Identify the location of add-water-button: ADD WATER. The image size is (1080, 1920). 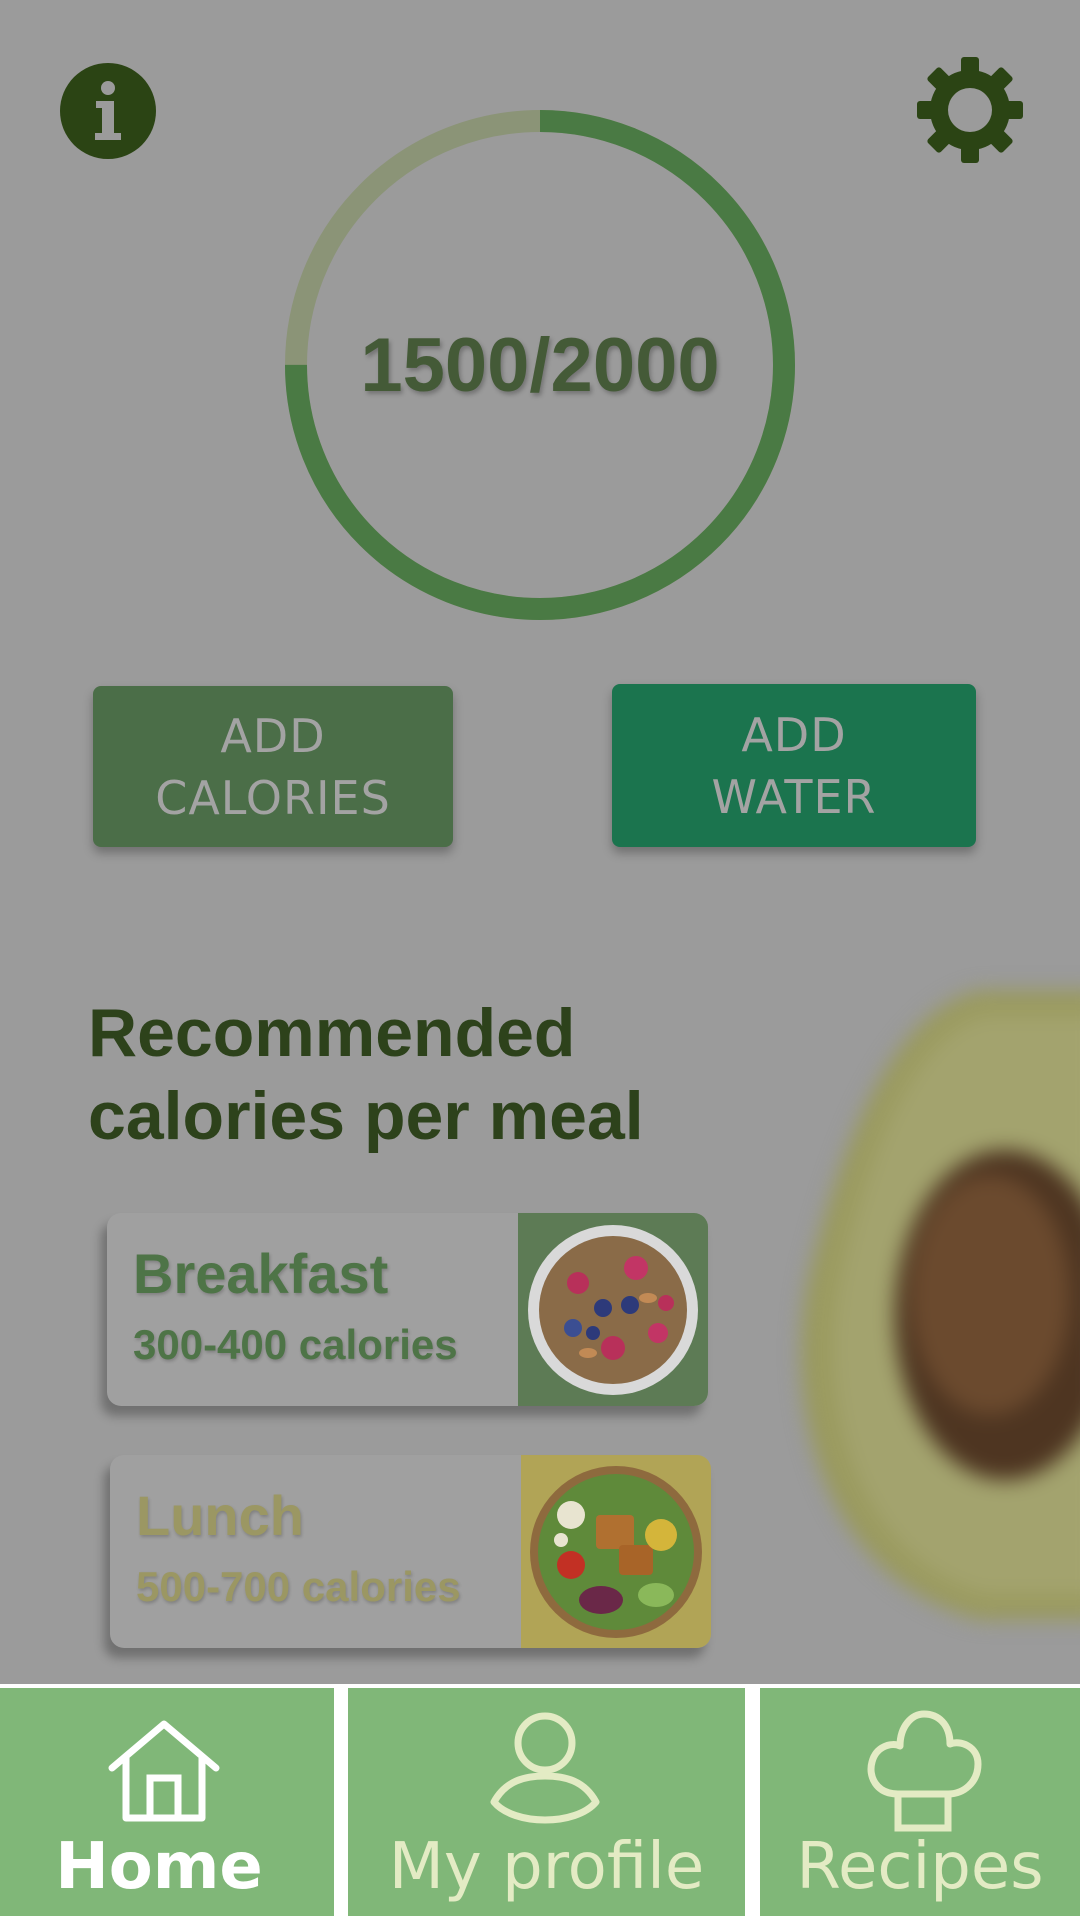
(794, 765).